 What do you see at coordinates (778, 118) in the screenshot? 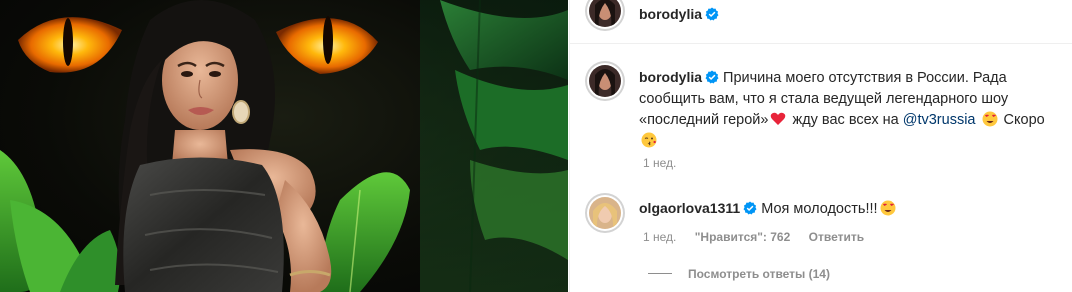
I see `red-heart-icon` at bounding box center [778, 118].